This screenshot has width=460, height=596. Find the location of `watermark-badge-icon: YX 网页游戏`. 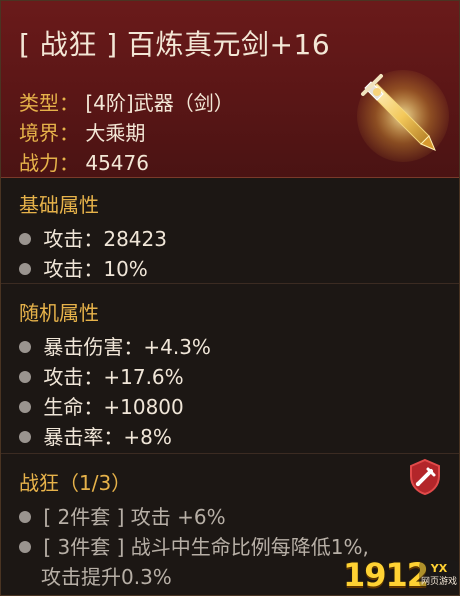

watermark-badge-icon: YX 网页游戏 is located at coordinates (439, 574).